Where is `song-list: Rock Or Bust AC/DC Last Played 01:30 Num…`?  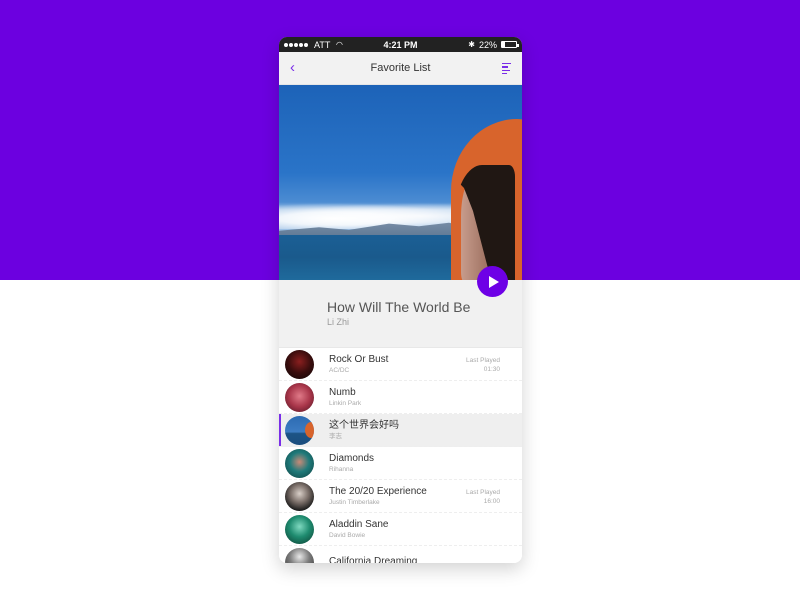 song-list: Rock Or Bust AC/DC Last Played 01:30 Num… is located at coordinates (400, 455).